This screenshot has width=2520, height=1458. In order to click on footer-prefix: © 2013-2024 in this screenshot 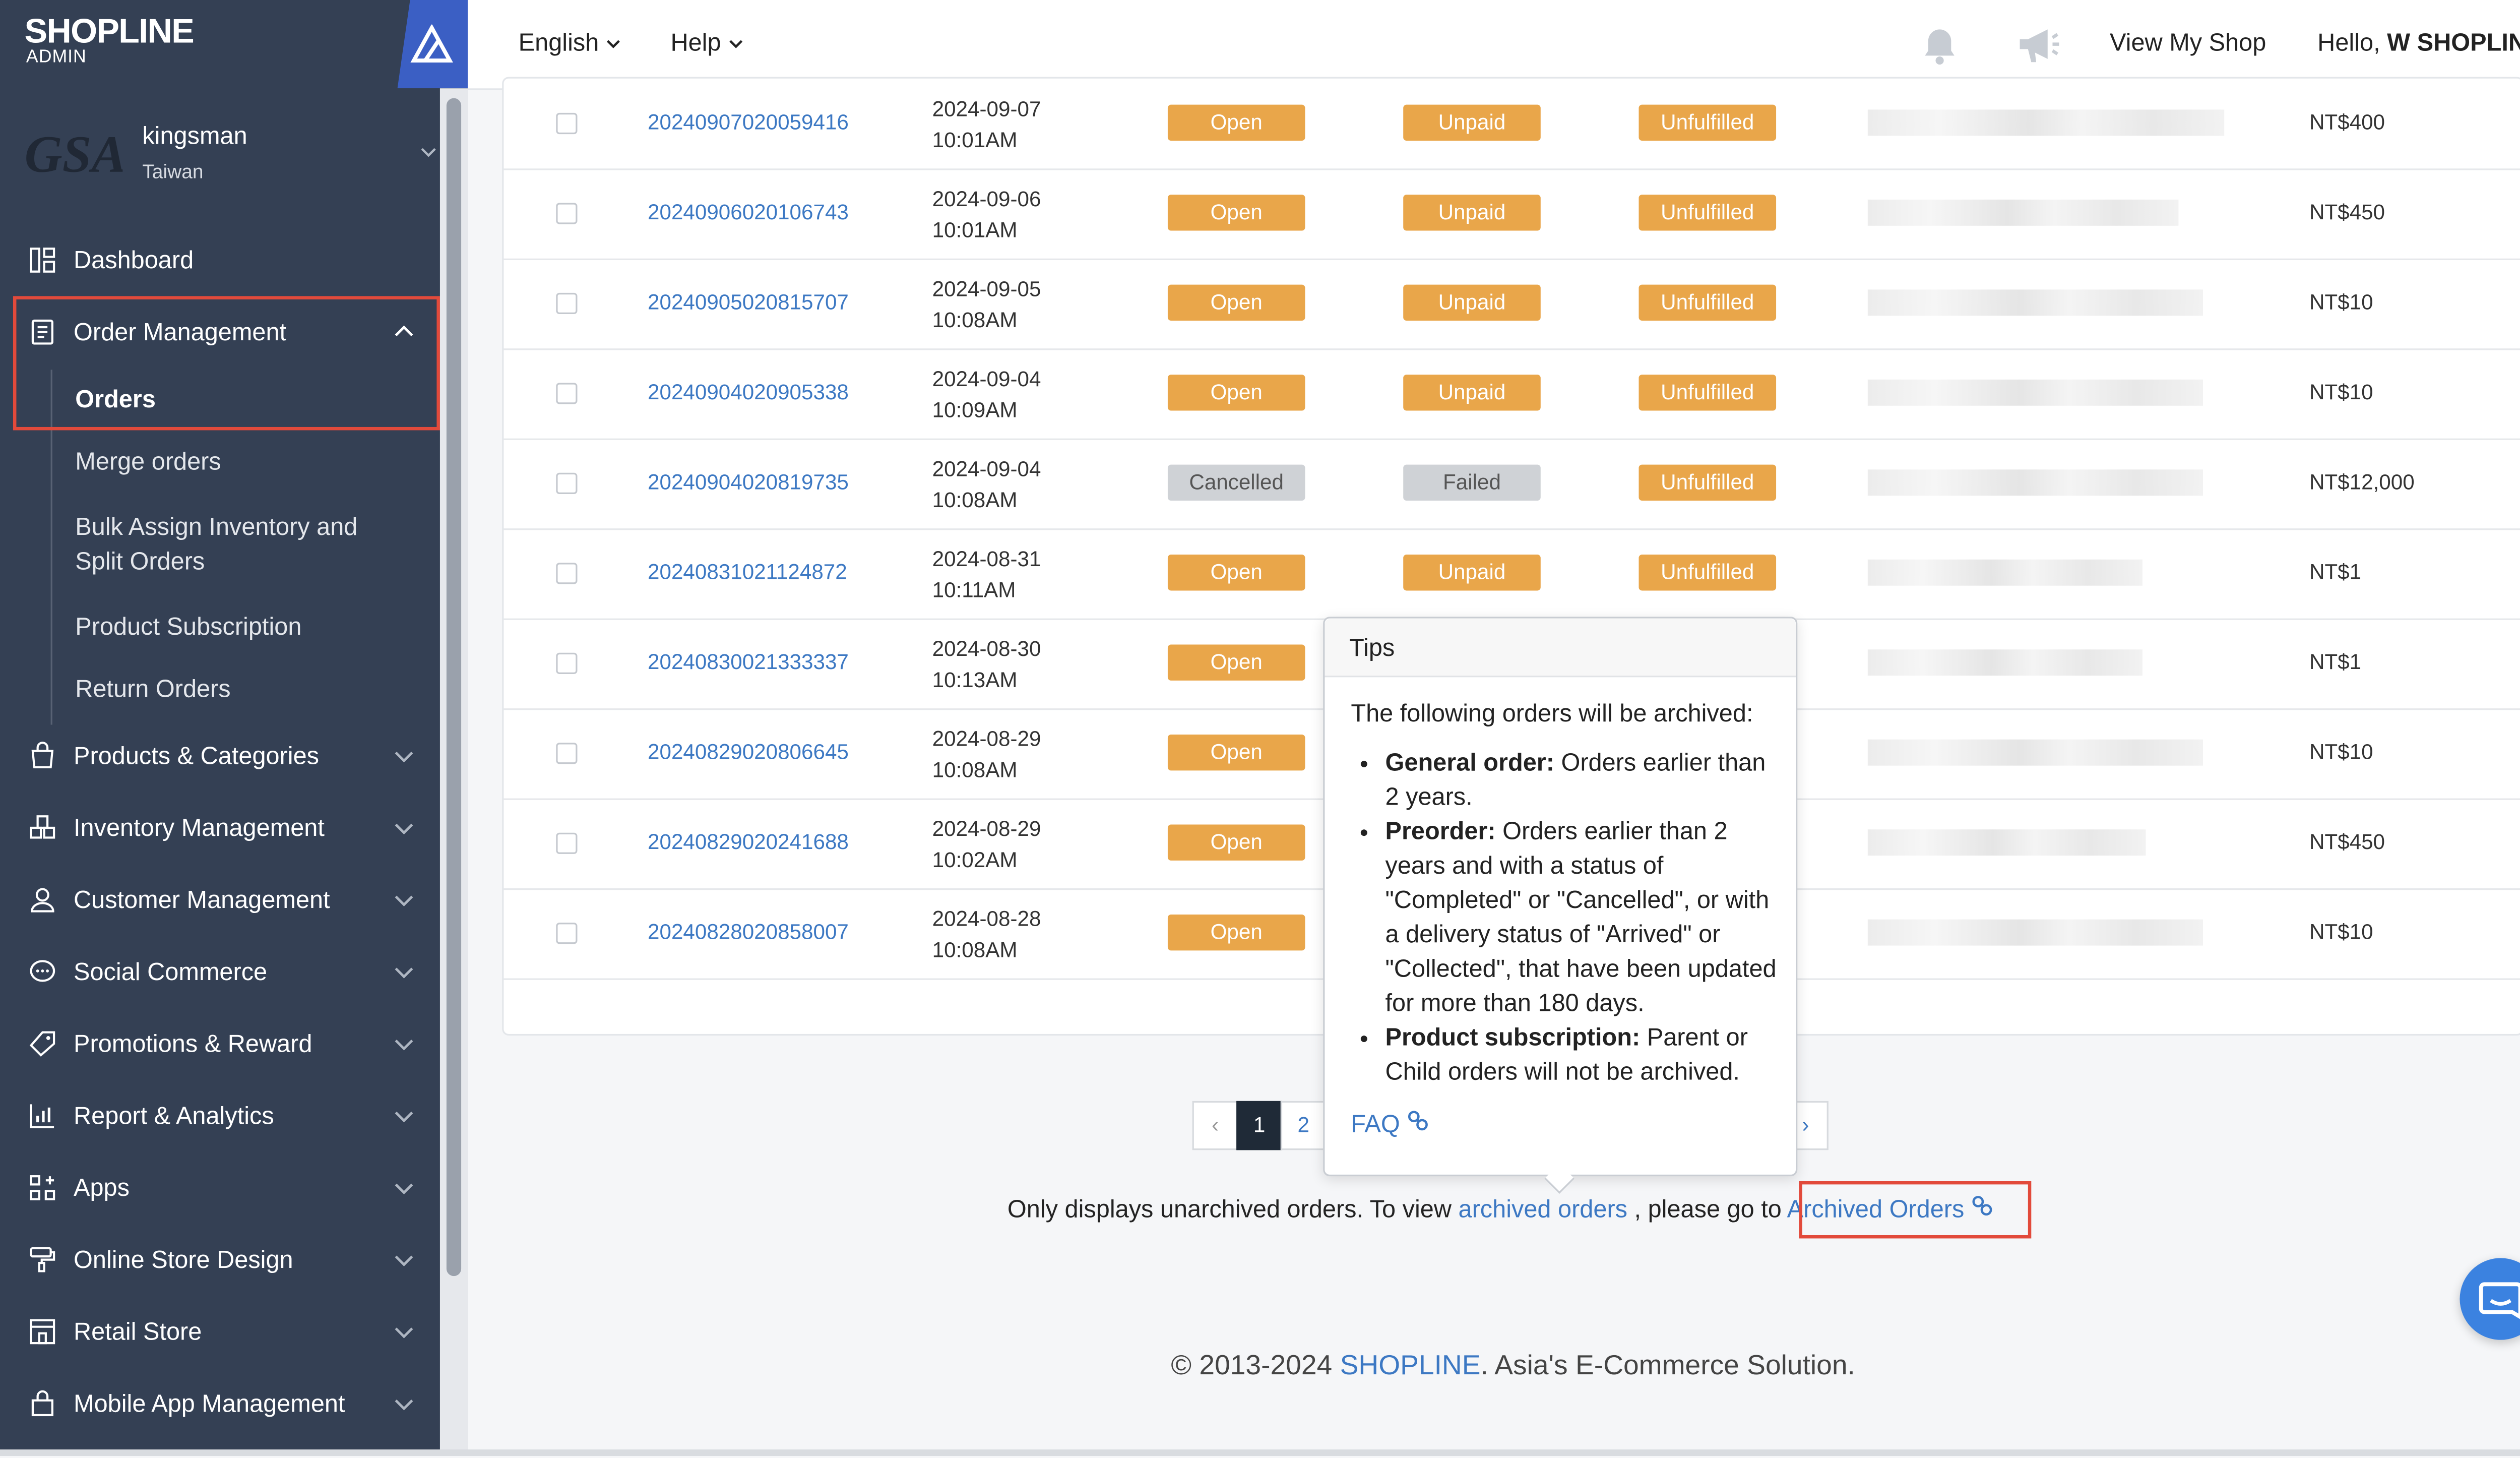, I will do `click(1255, 1365)`.